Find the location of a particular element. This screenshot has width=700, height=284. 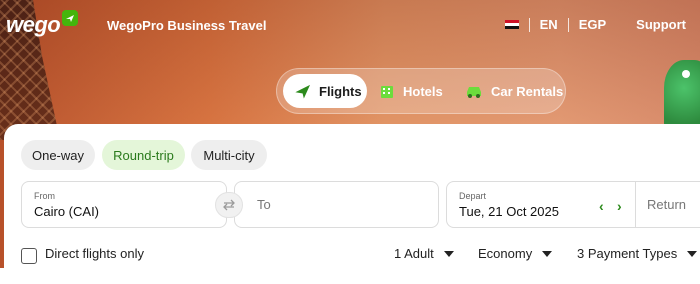

from-value: Cairo (CAI) is located at coordinates (67, 211).